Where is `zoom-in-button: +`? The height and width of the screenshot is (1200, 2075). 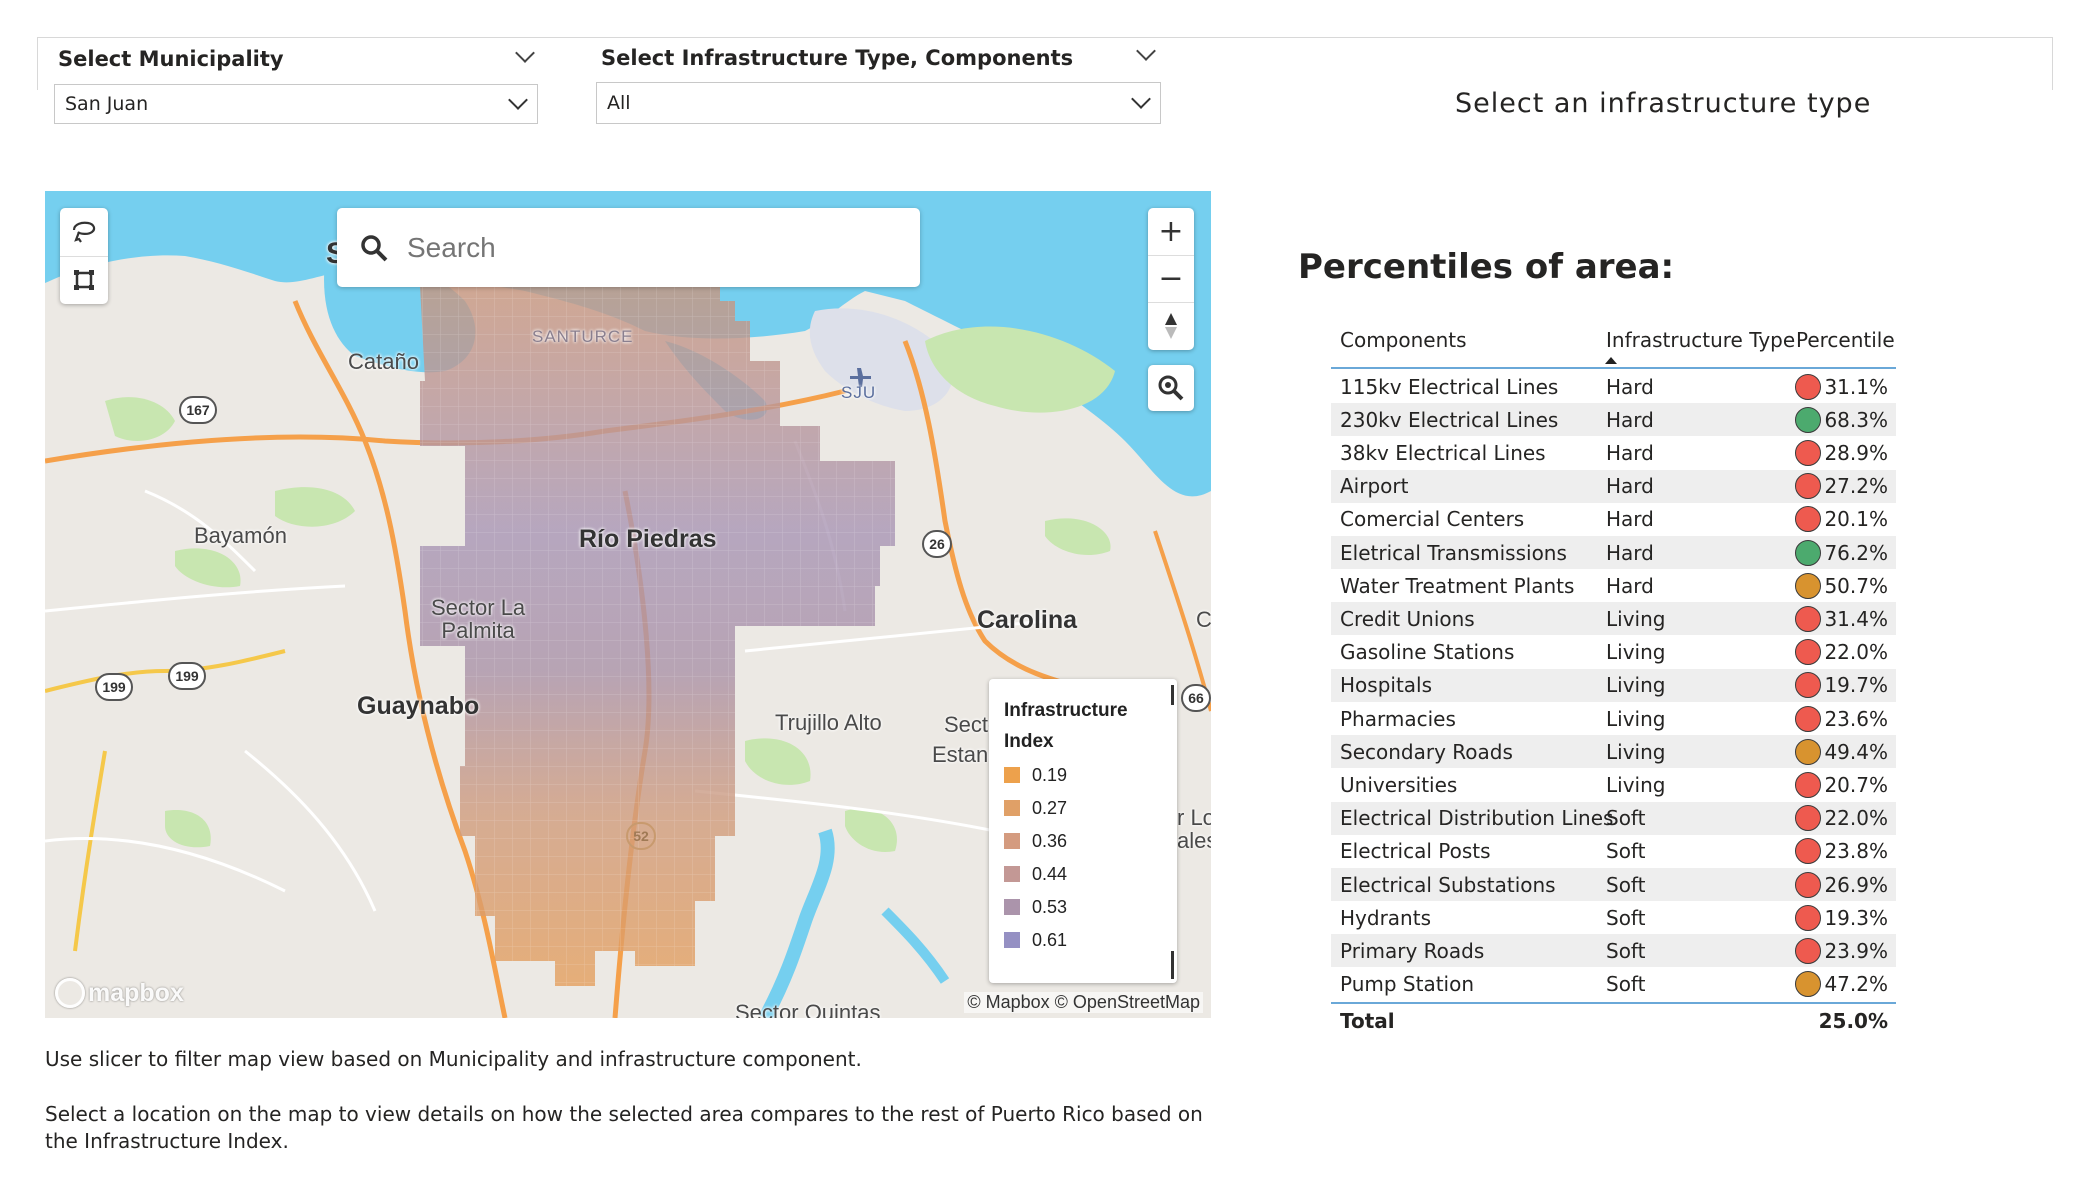 zoom-in-button: + is located at coordinates (1171, 231).